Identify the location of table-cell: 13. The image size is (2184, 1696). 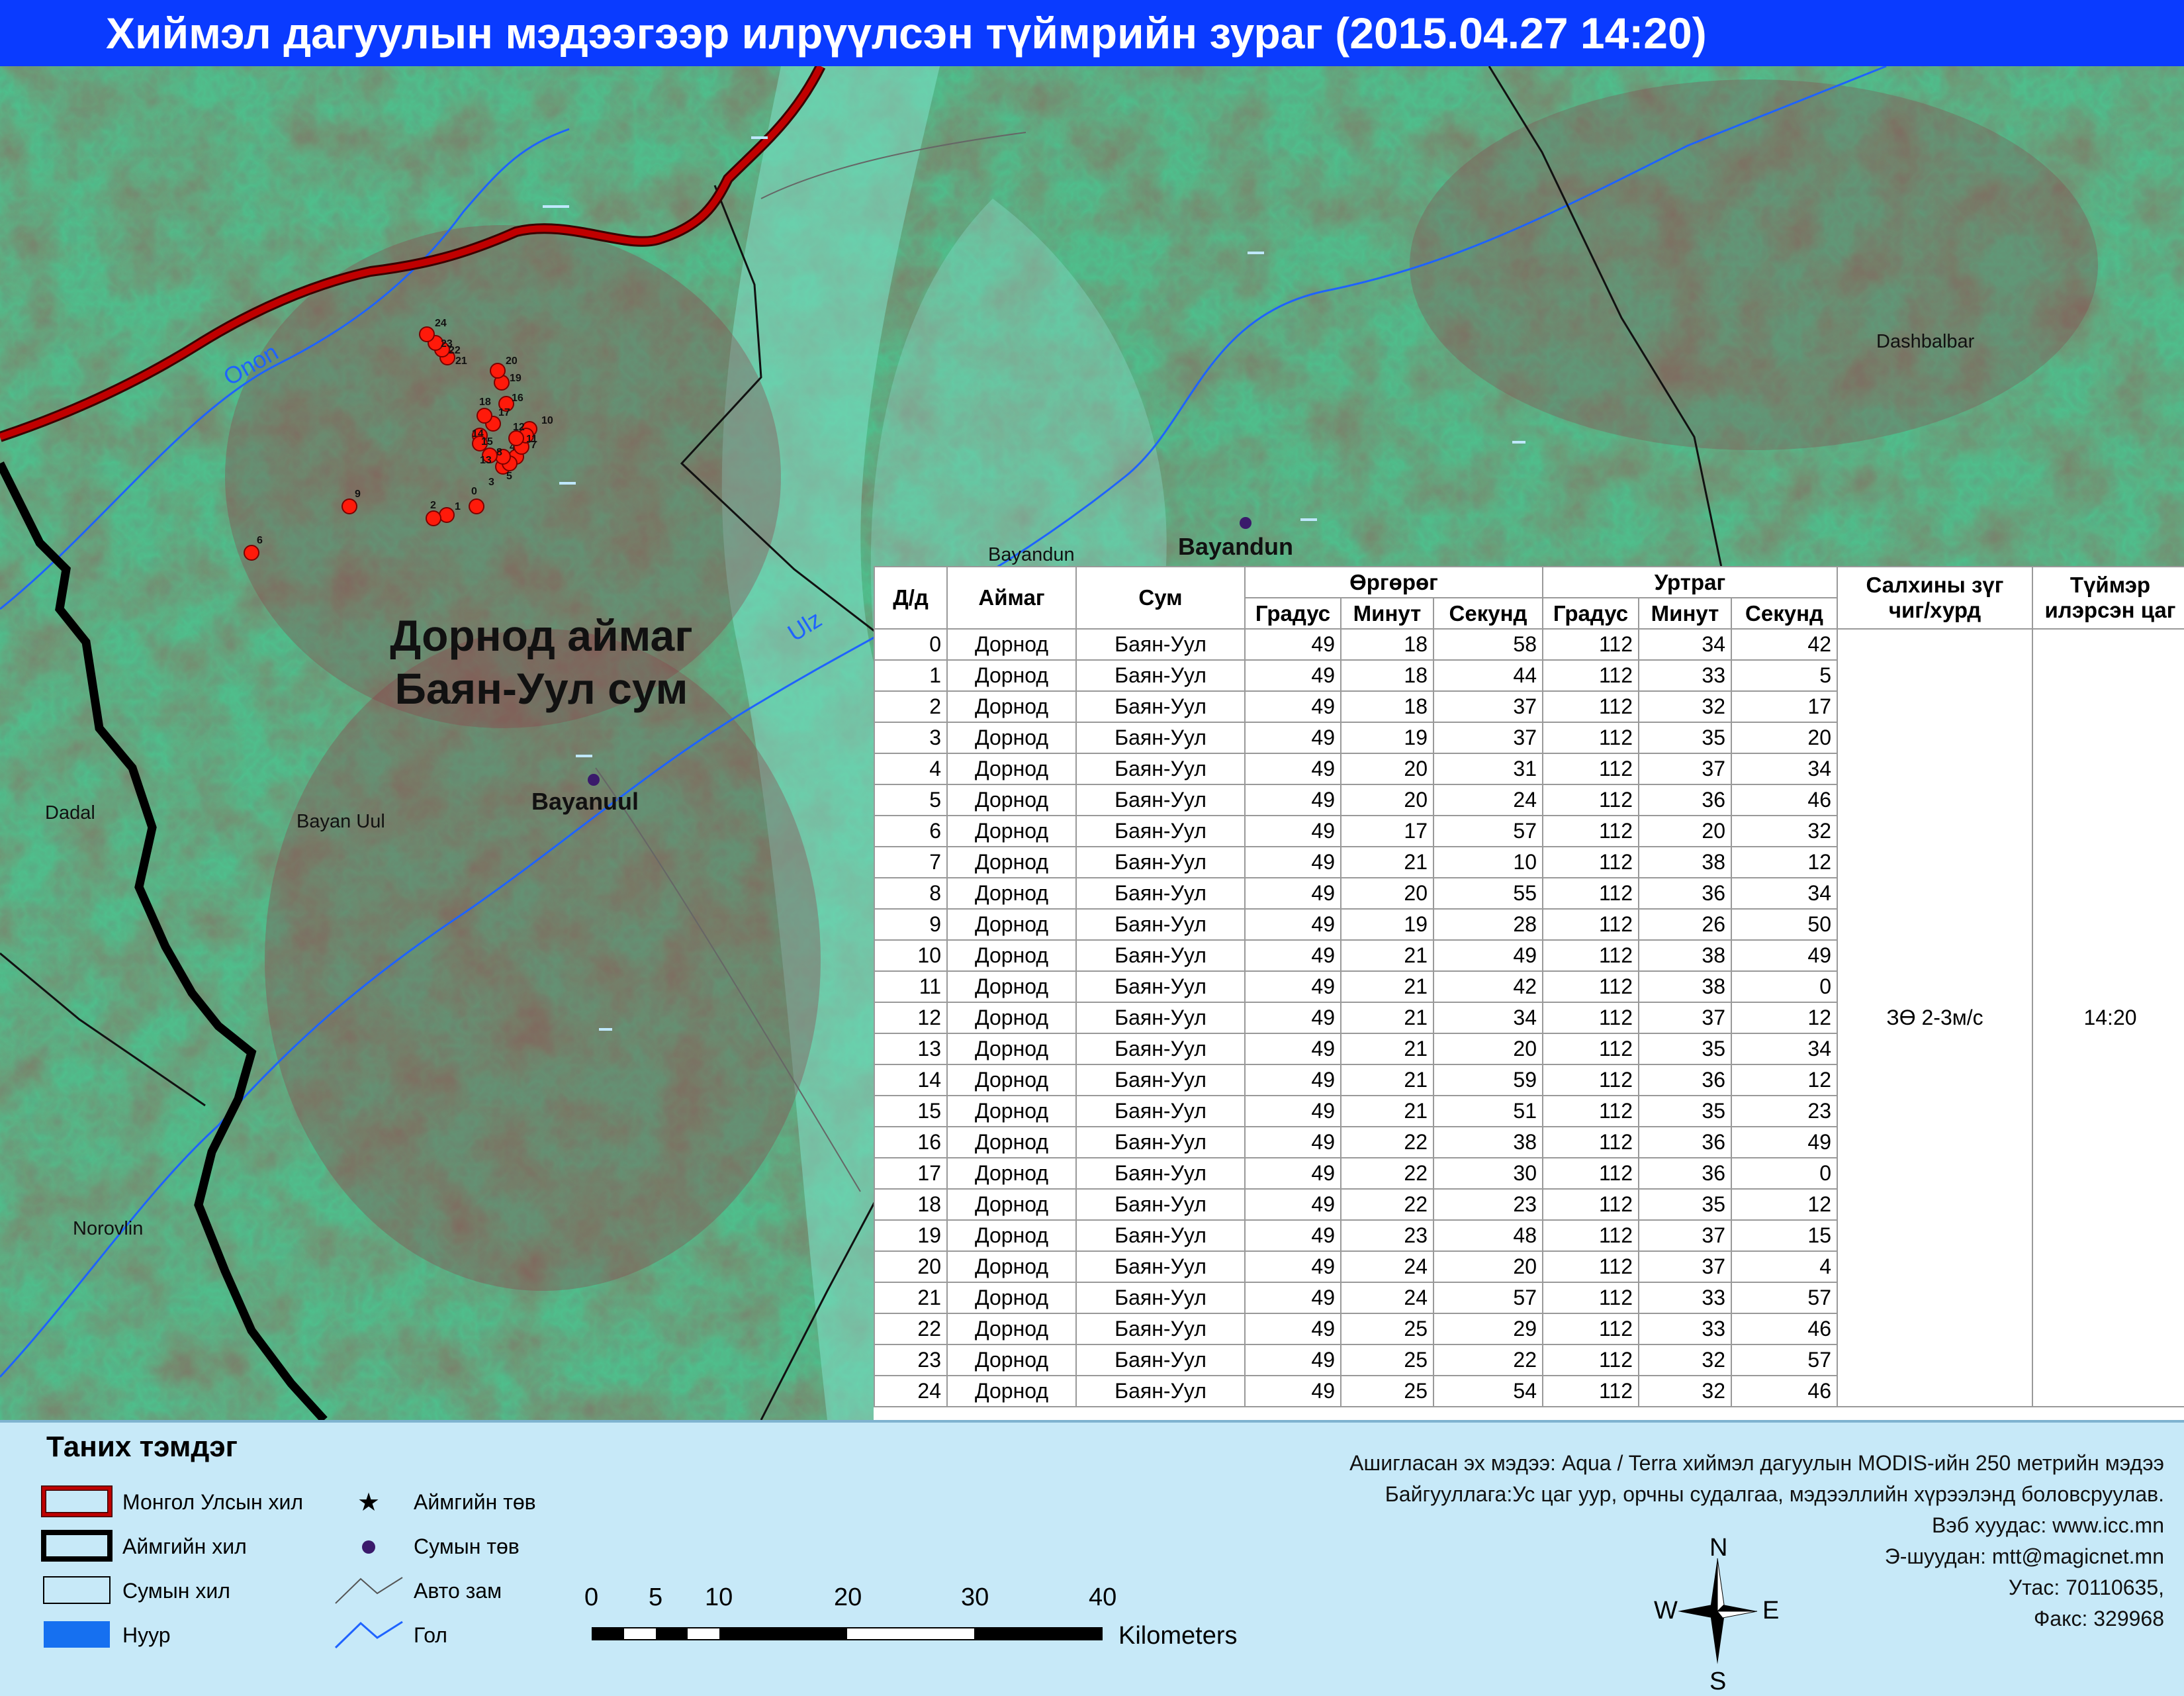
(911, 1049).